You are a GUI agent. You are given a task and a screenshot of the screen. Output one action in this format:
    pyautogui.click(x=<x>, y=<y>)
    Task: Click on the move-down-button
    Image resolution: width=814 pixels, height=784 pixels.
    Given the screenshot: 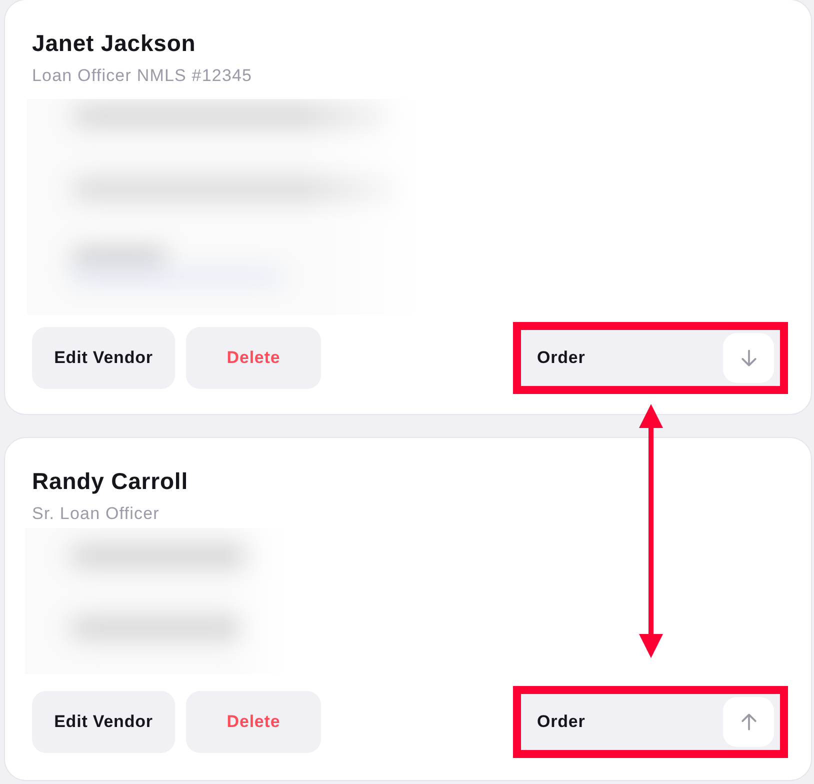 What is the action you would take?
    pyautogui.click(x=748, y=358)
    